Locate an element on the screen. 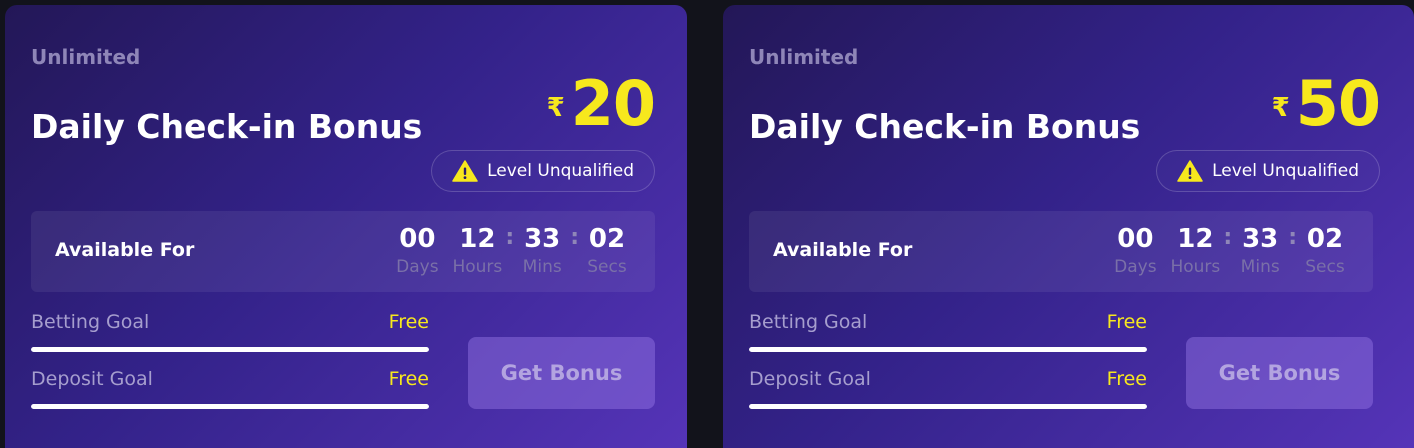  bonus-amount: ₹ 20 is located at coordinates (601, 103).